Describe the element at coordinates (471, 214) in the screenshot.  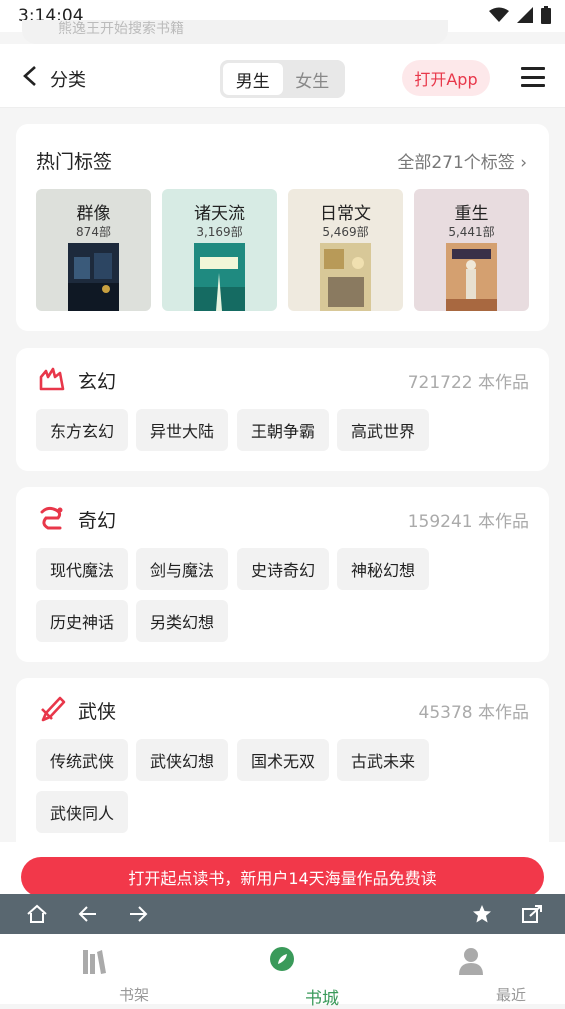
I see `hot-tag-name: 重生` at that location.